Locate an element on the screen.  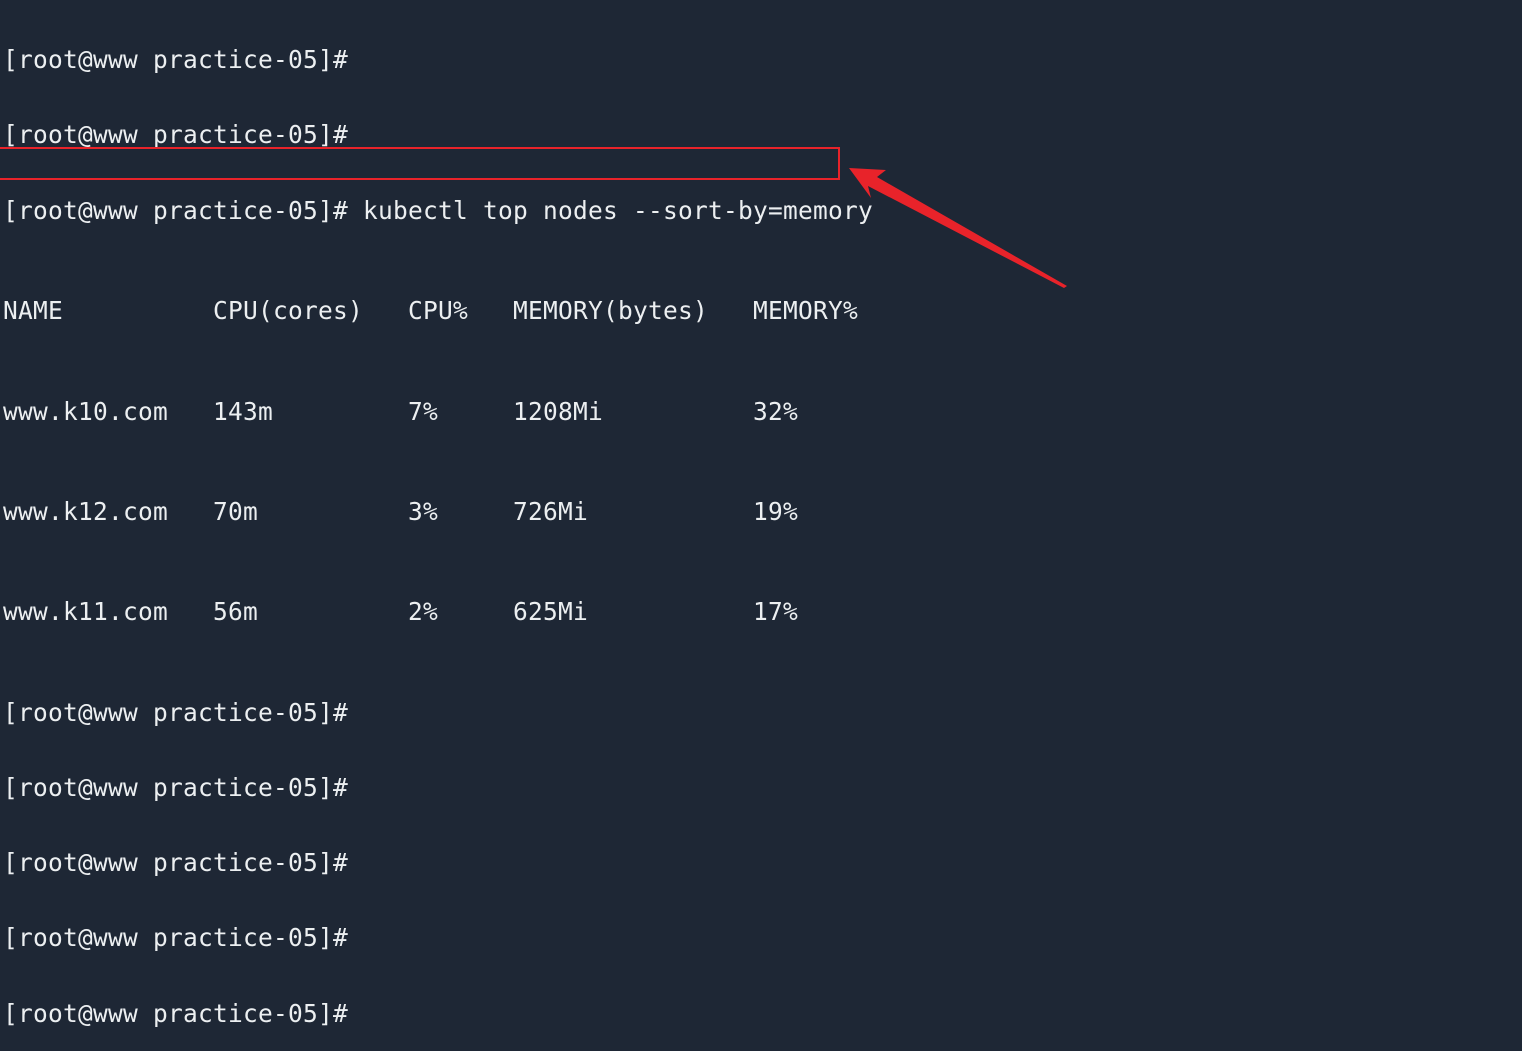
memory-percent: 19% is located at coordinates (776, 511).